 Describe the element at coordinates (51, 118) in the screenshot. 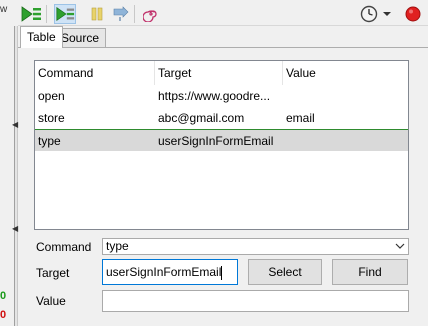

I see `cell-command: store` at that location.